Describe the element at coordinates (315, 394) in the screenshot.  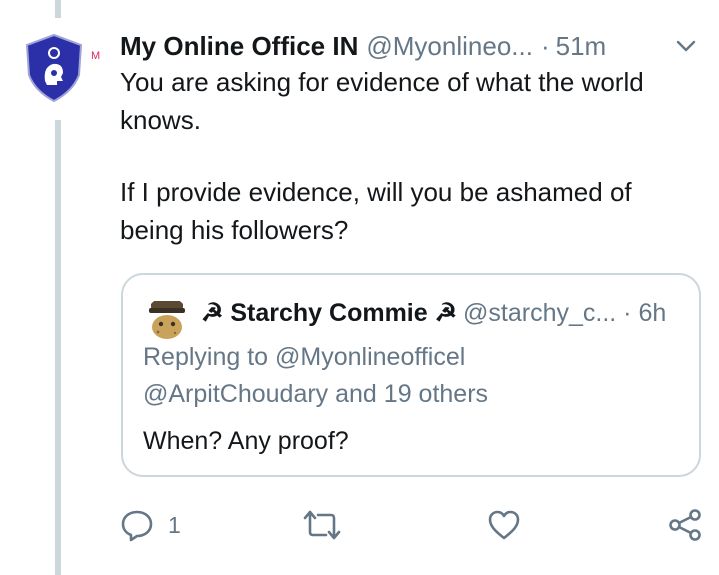
I see `replying-to-line: @ArpitChoudary and 19 others` at that location.